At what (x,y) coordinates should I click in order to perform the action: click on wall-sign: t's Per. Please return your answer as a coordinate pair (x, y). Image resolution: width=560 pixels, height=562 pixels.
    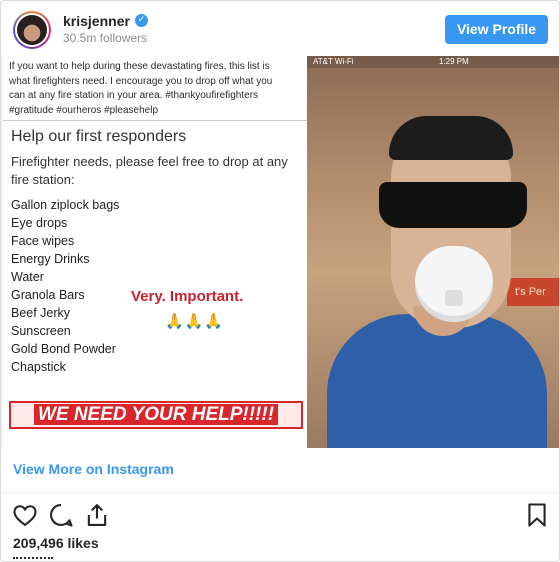
    Looking at the image, I should click on (533, 292).